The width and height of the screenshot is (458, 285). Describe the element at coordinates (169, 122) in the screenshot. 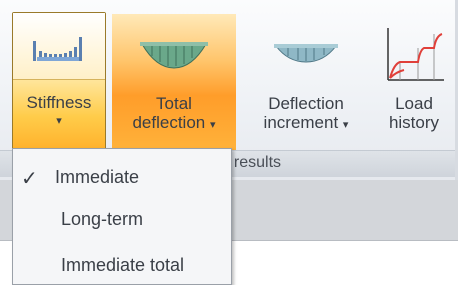

I see `total-deflection-label-text: deflection` at that location.